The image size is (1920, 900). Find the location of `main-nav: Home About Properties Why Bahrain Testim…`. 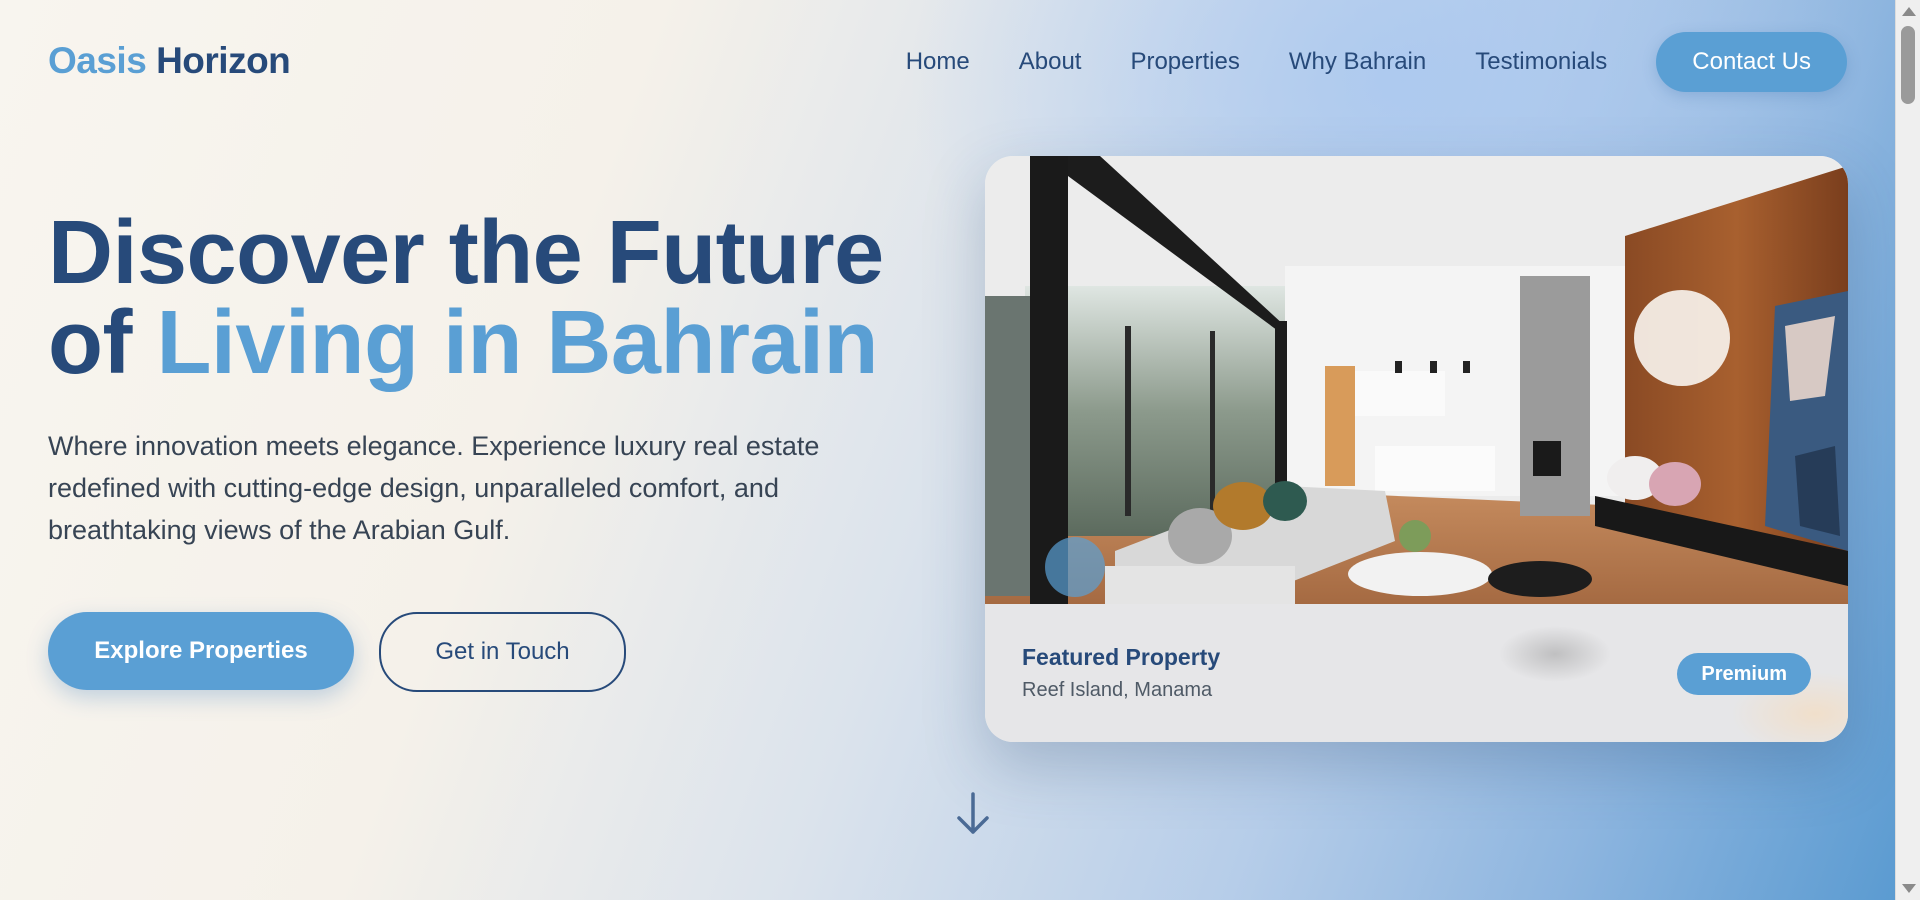

main-nav: Home About Properties Why Bahrain Testim… is located at coordinates (1376, 62).